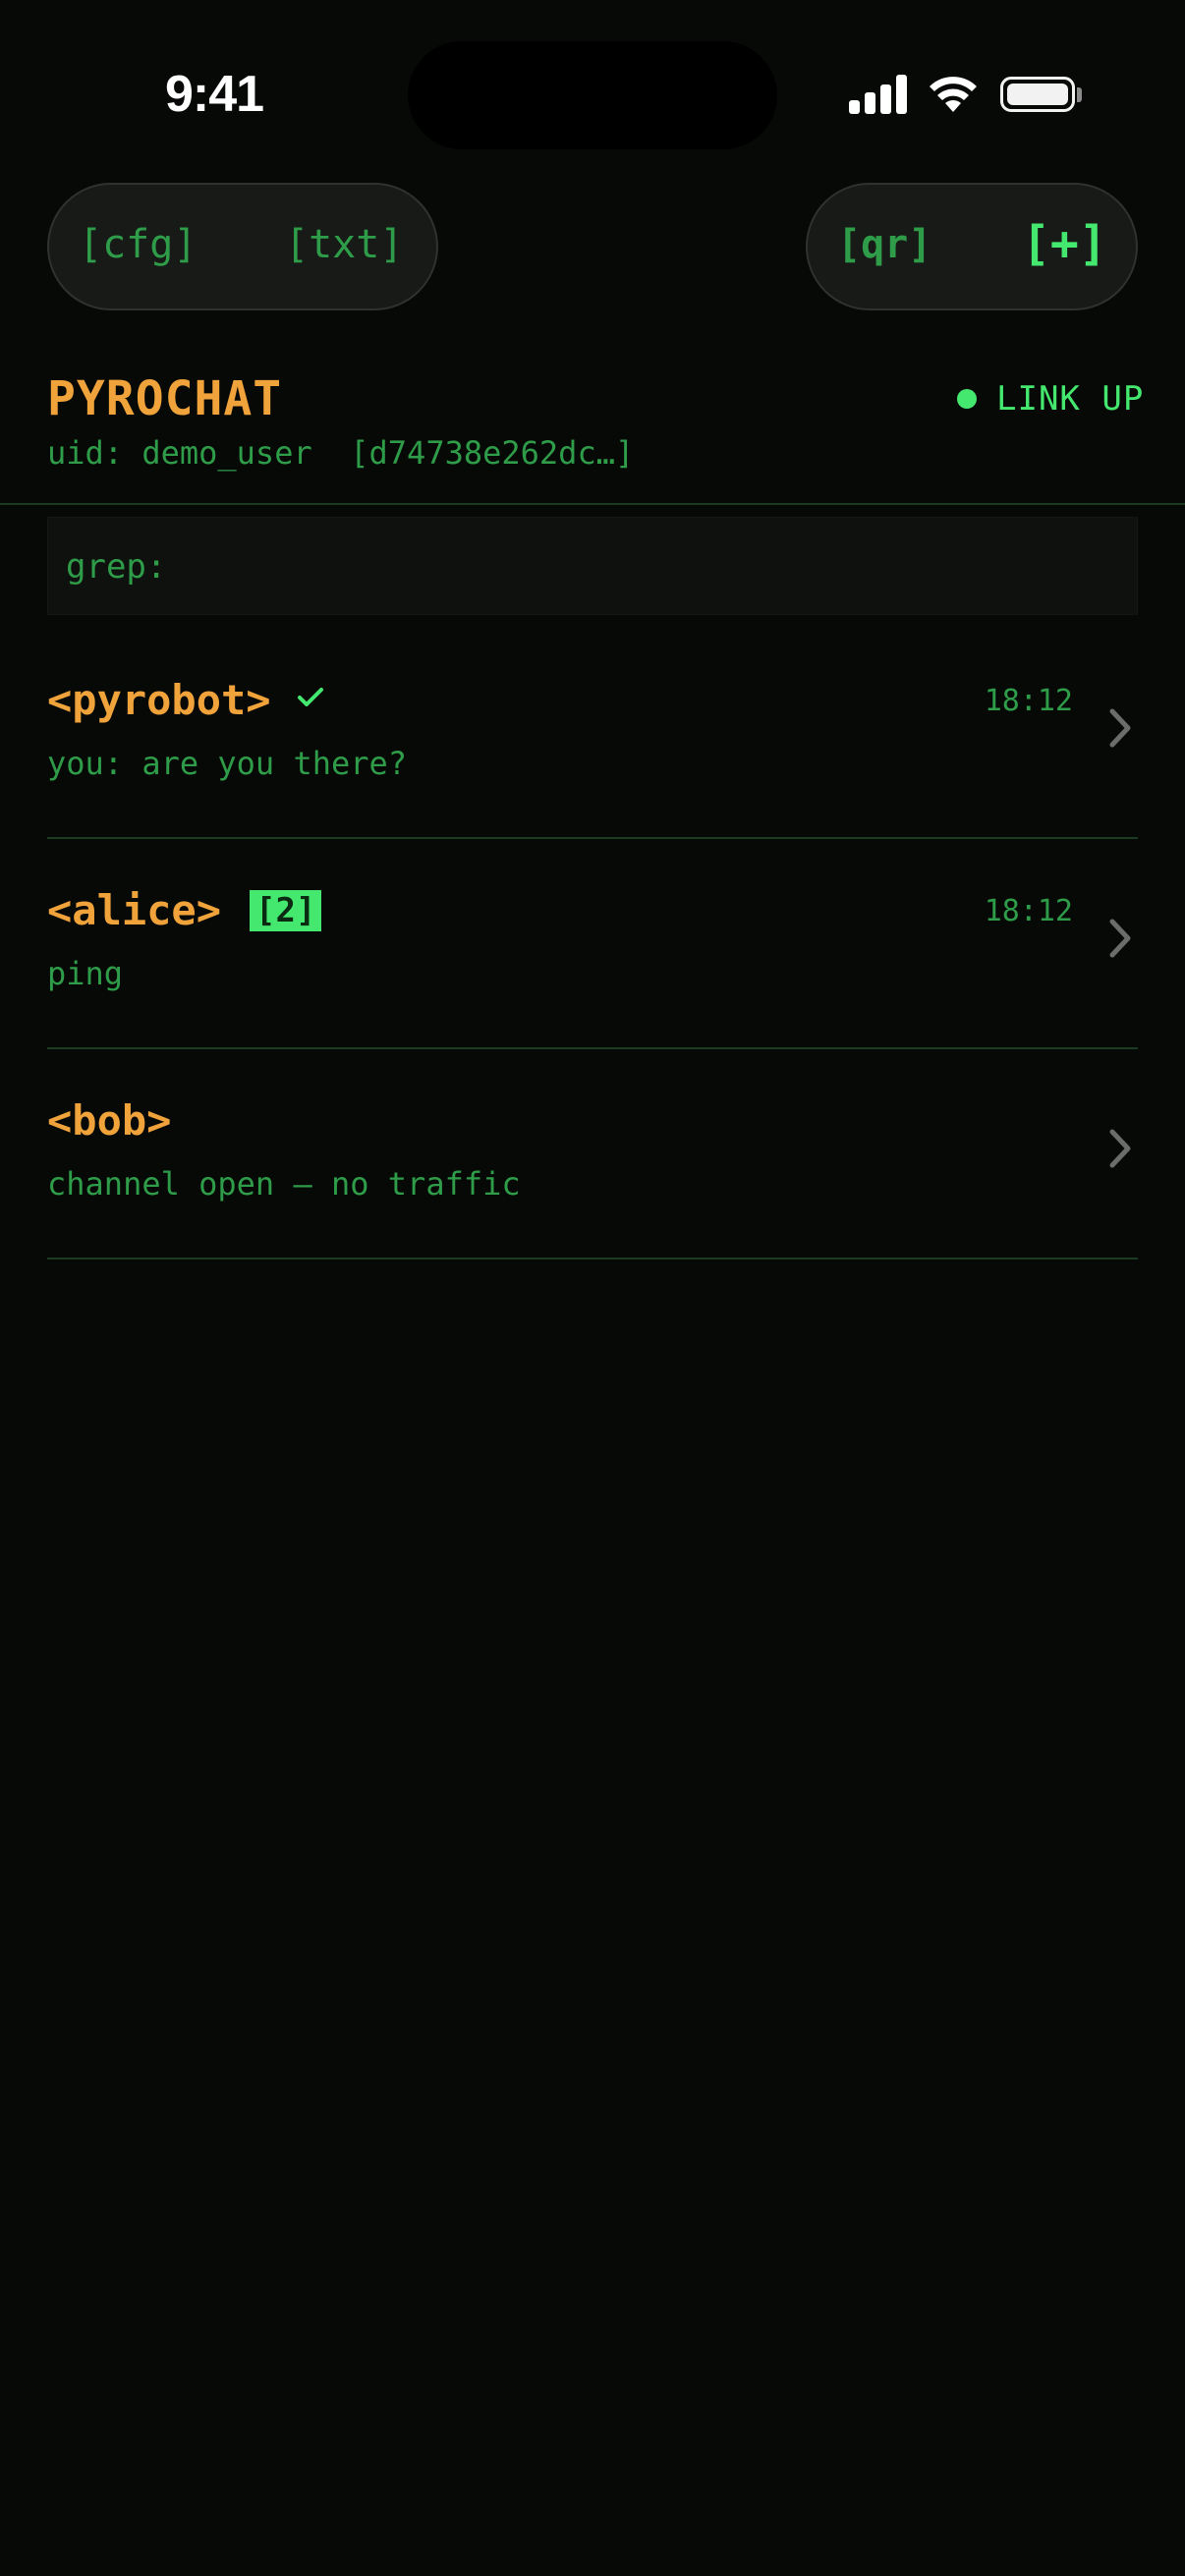  I want to click on conversation-row-bob: <bob> channel open — no traffic, so click(592, 1154).